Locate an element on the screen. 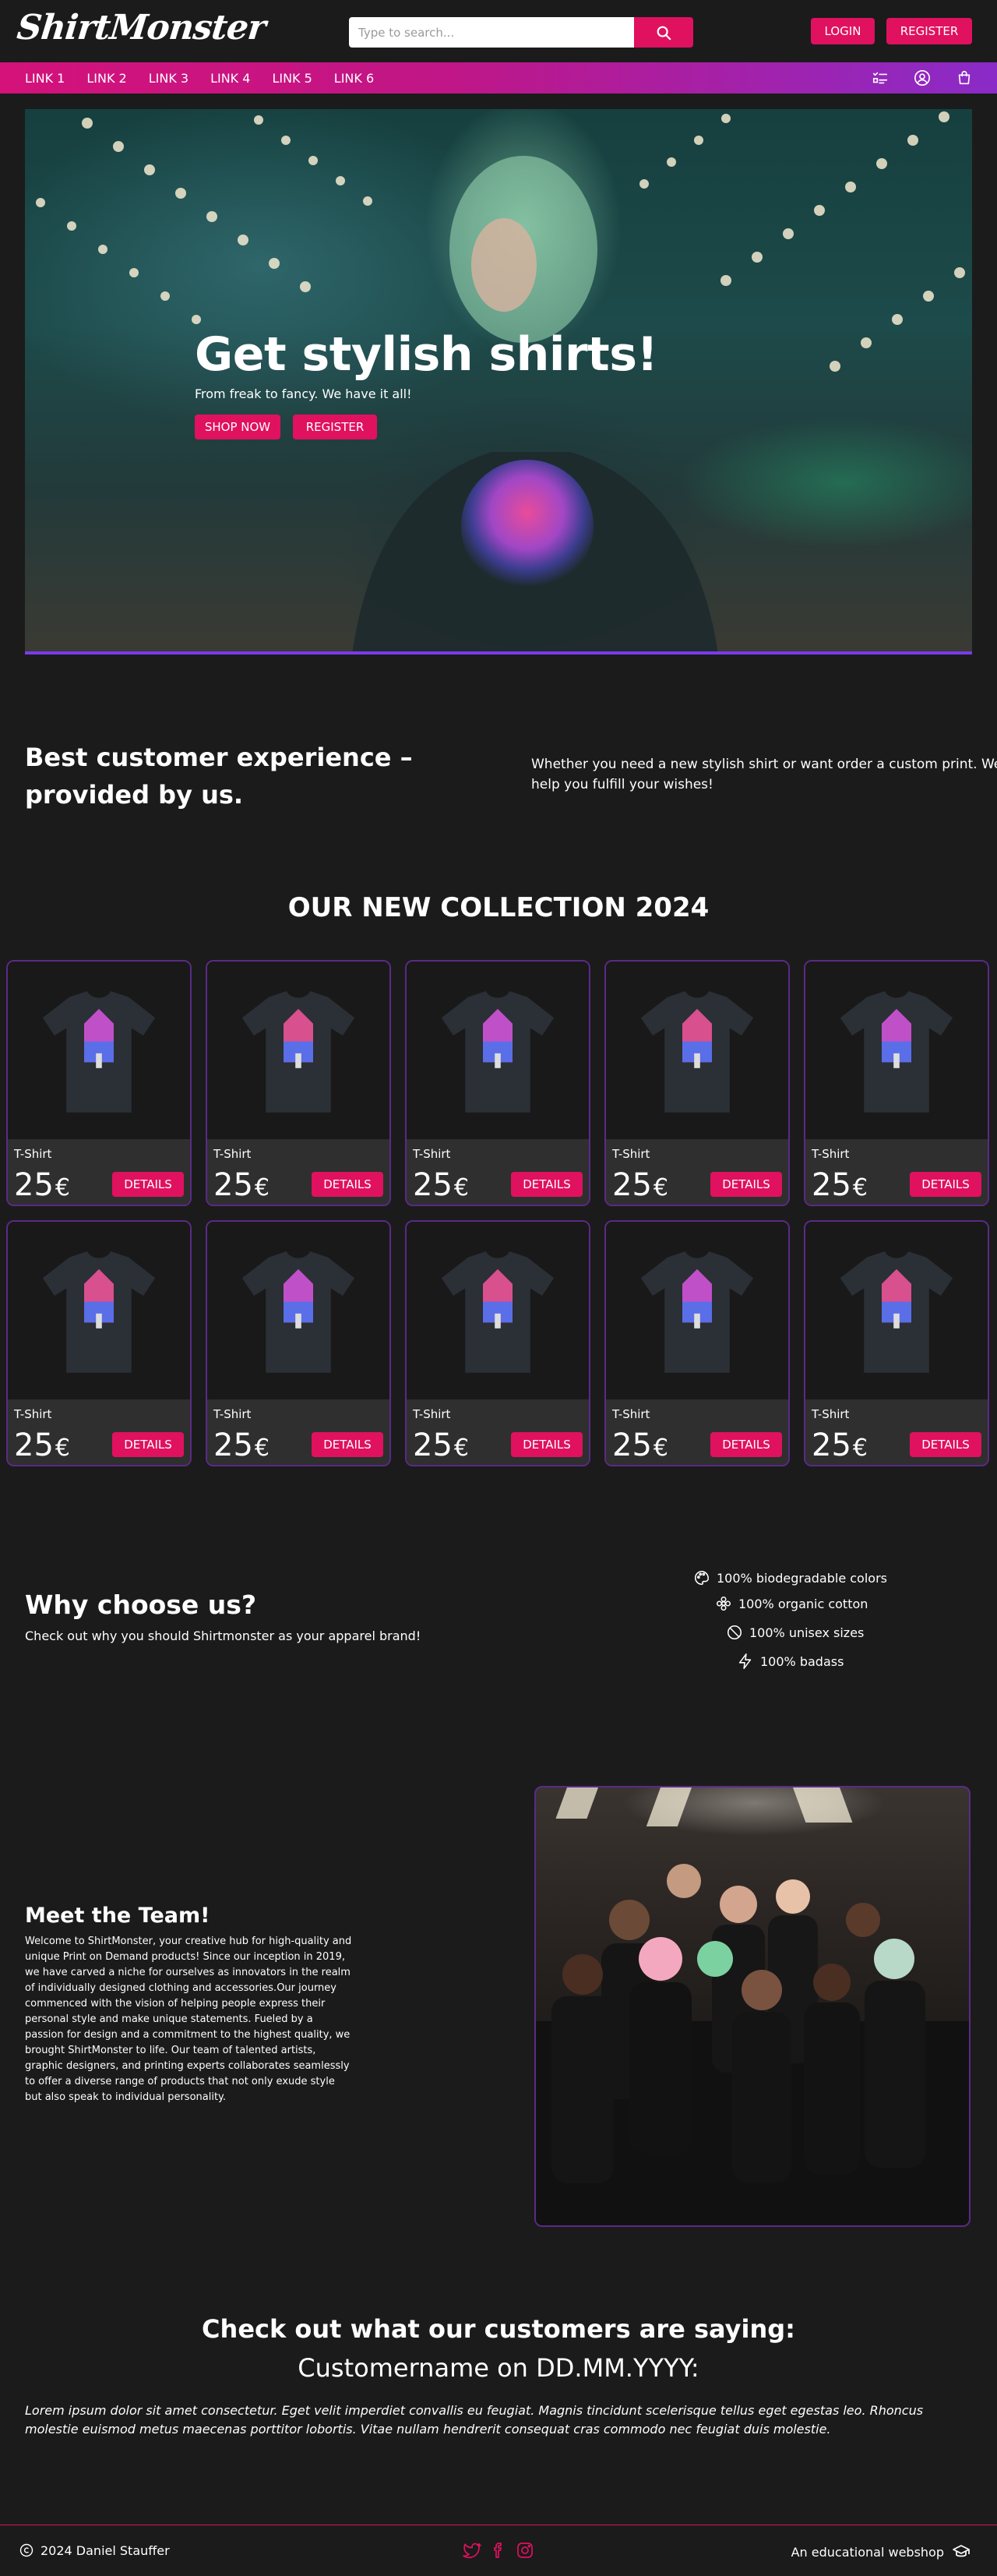  feature-text: 100% badass is located at coordinates (802, 1661).